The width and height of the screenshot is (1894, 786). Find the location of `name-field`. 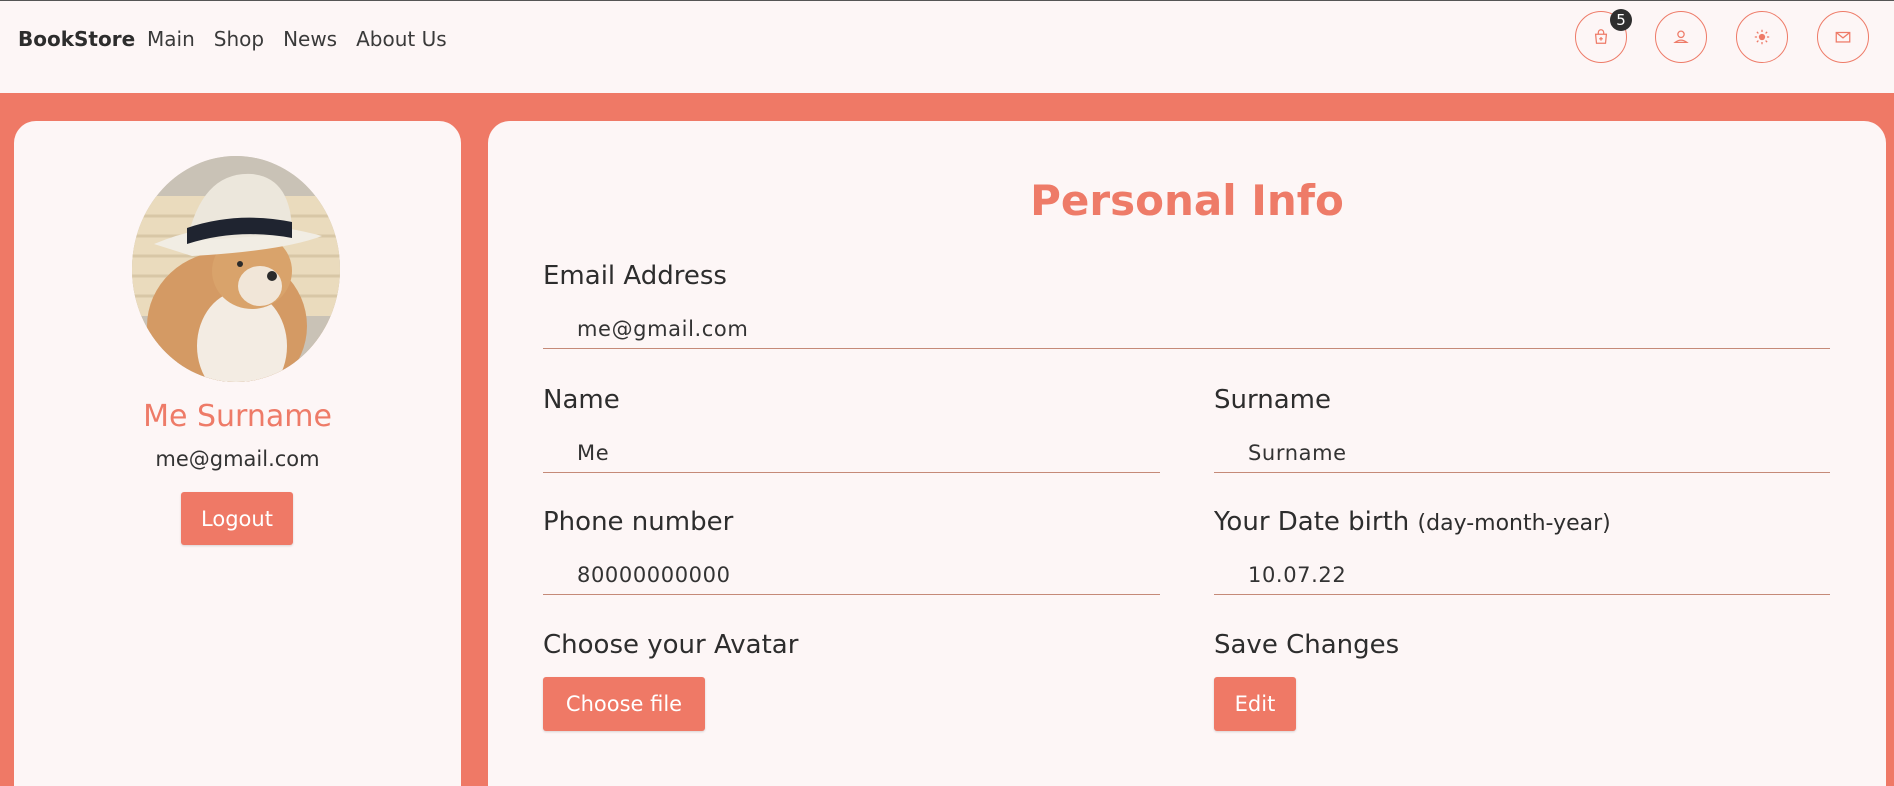

name-field is located at coordinates (851, 453).